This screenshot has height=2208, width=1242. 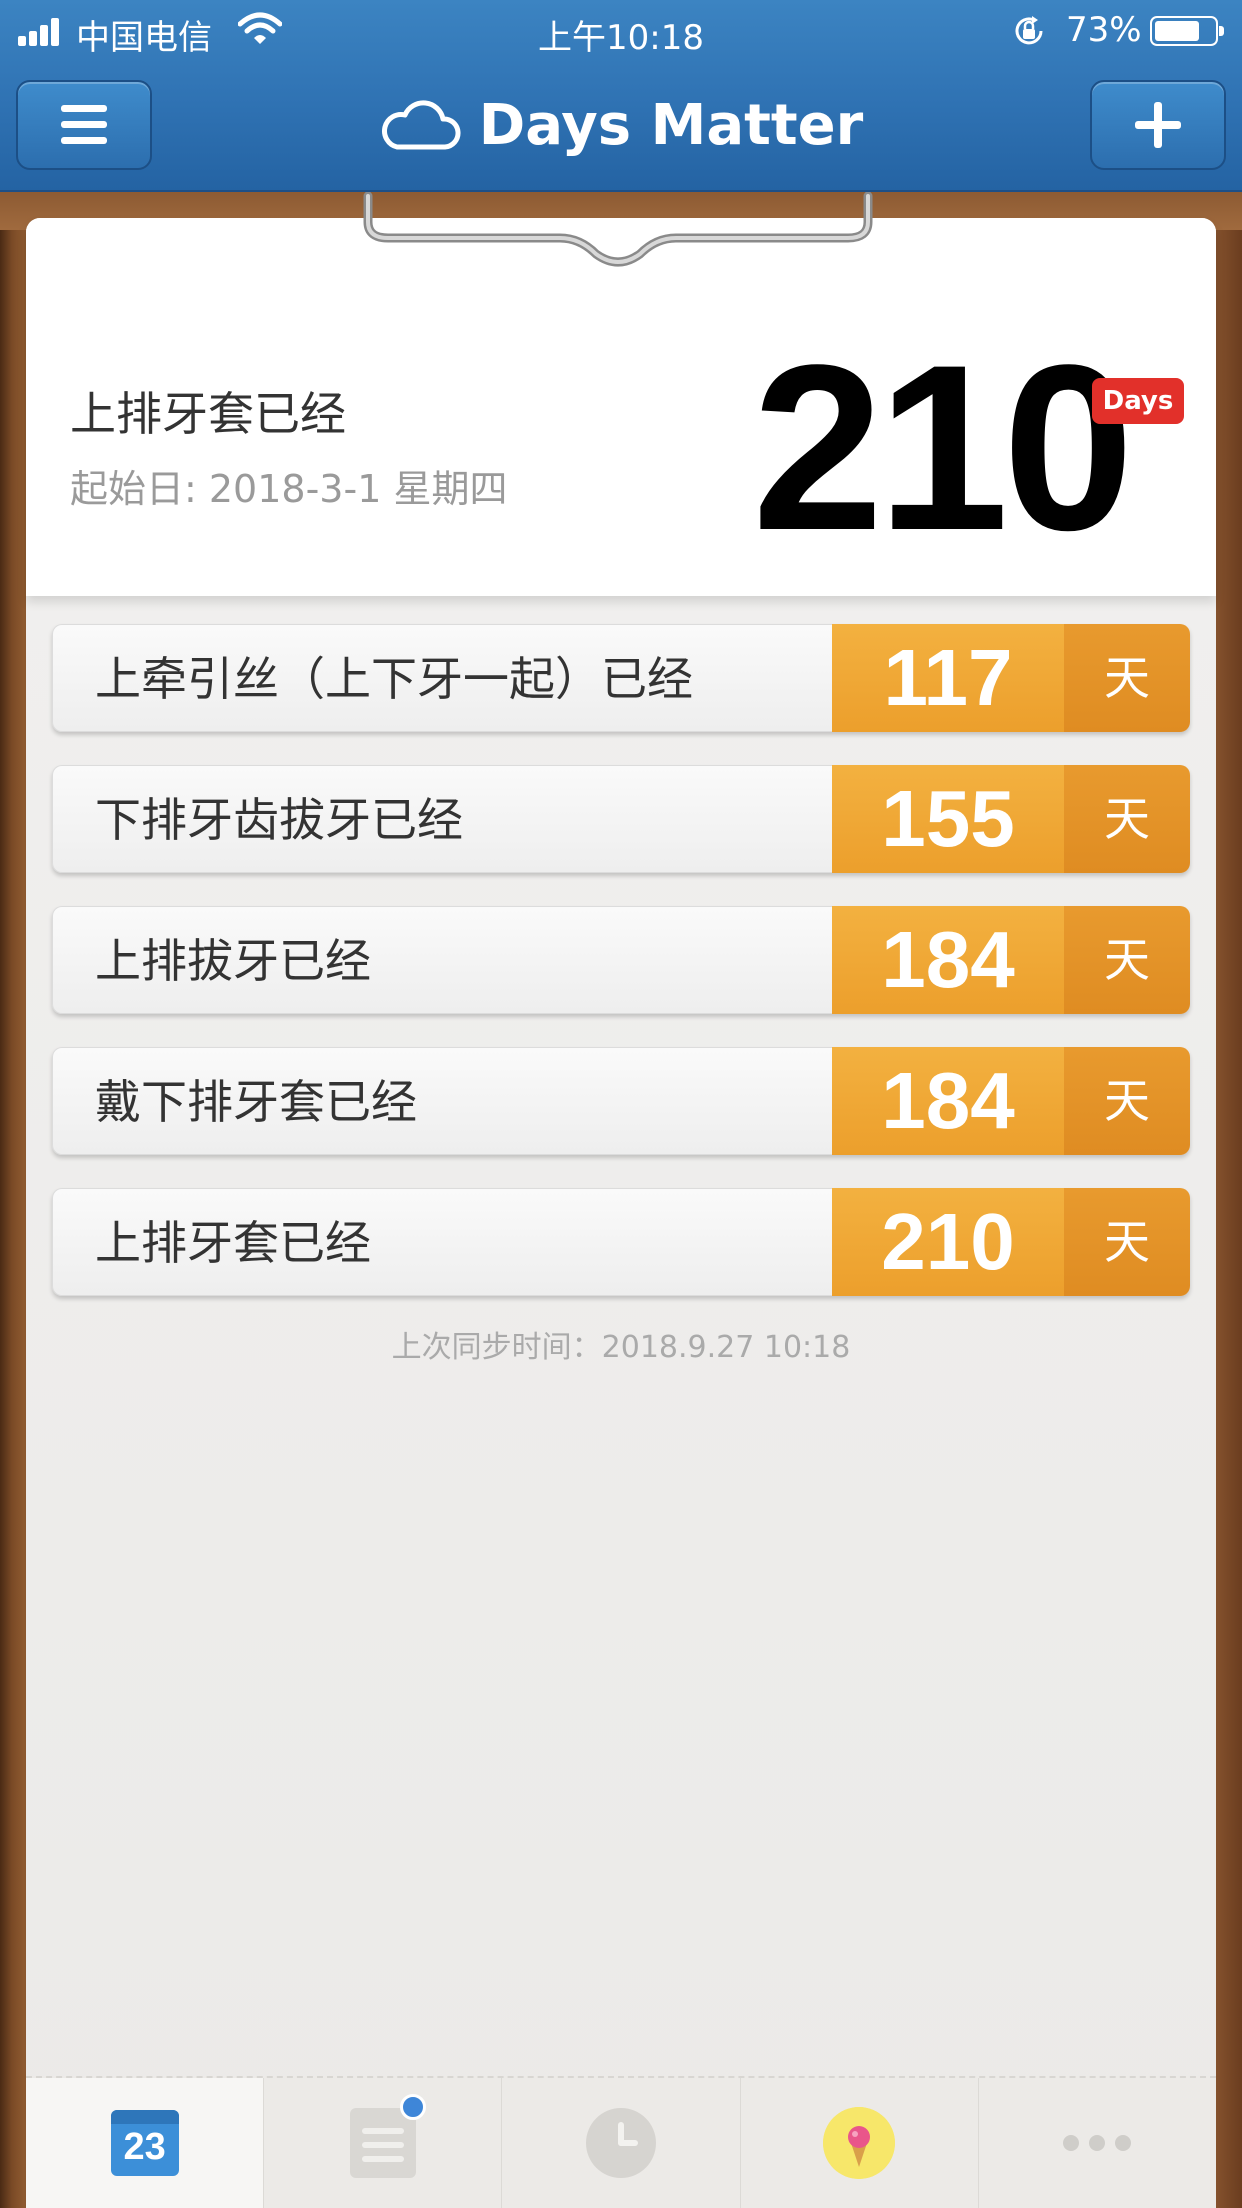 I want to click on app-title-text: Days Matter, so click(x=671, y=125).